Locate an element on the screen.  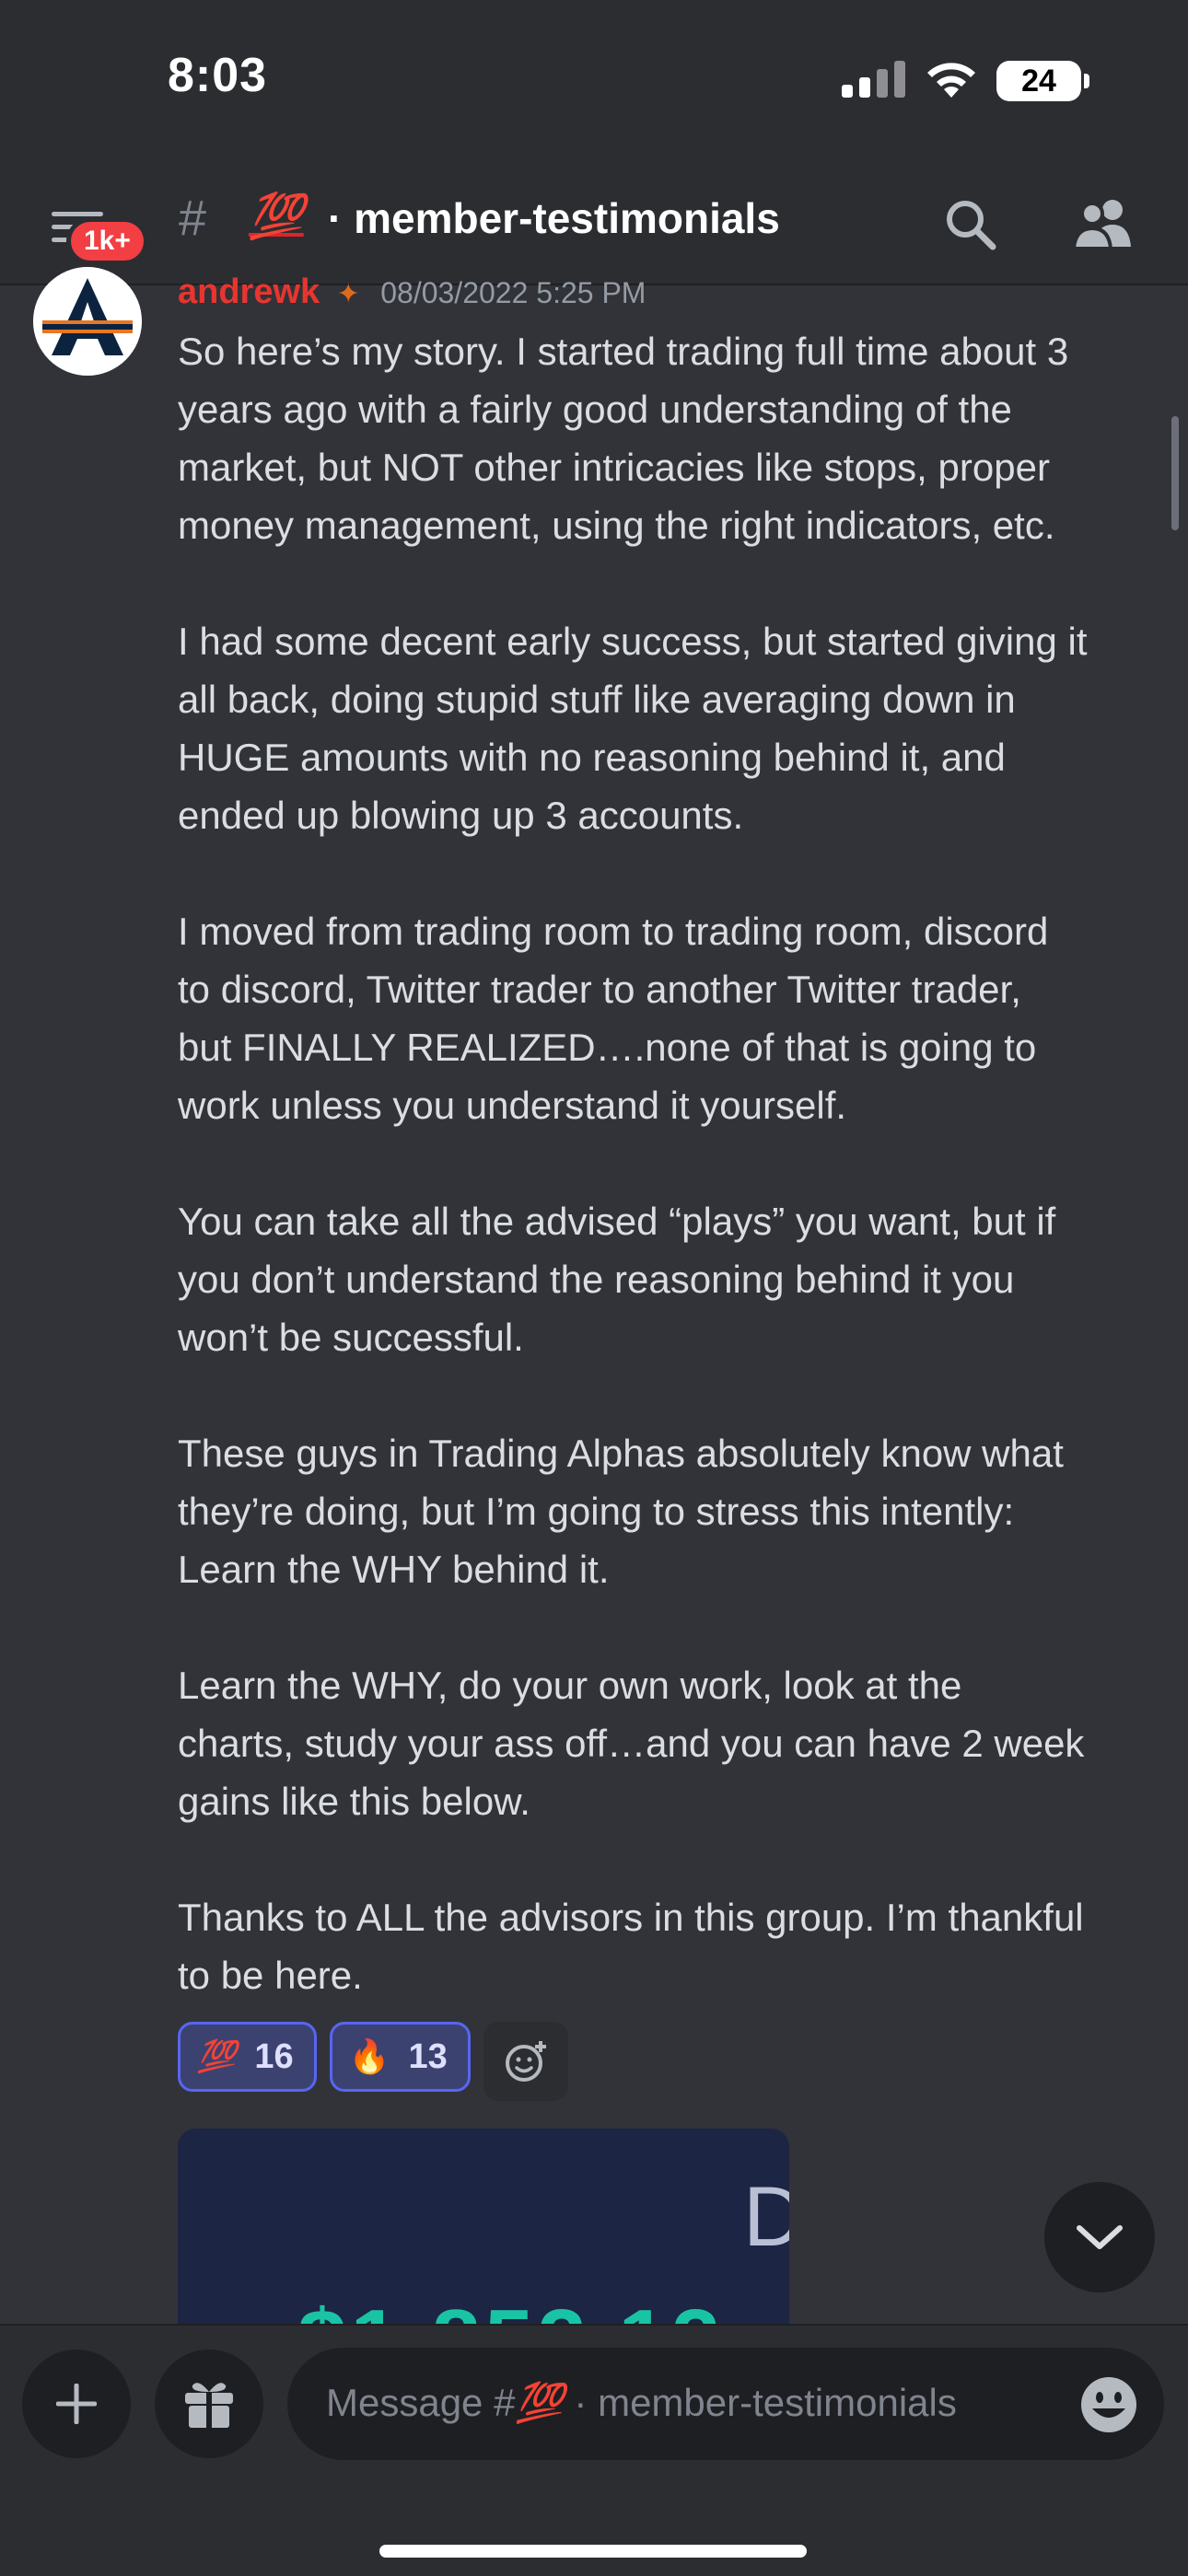
message-header: andrewk ✦ 08/03/2022 5:25 PM is located at coordinates (412, 292).